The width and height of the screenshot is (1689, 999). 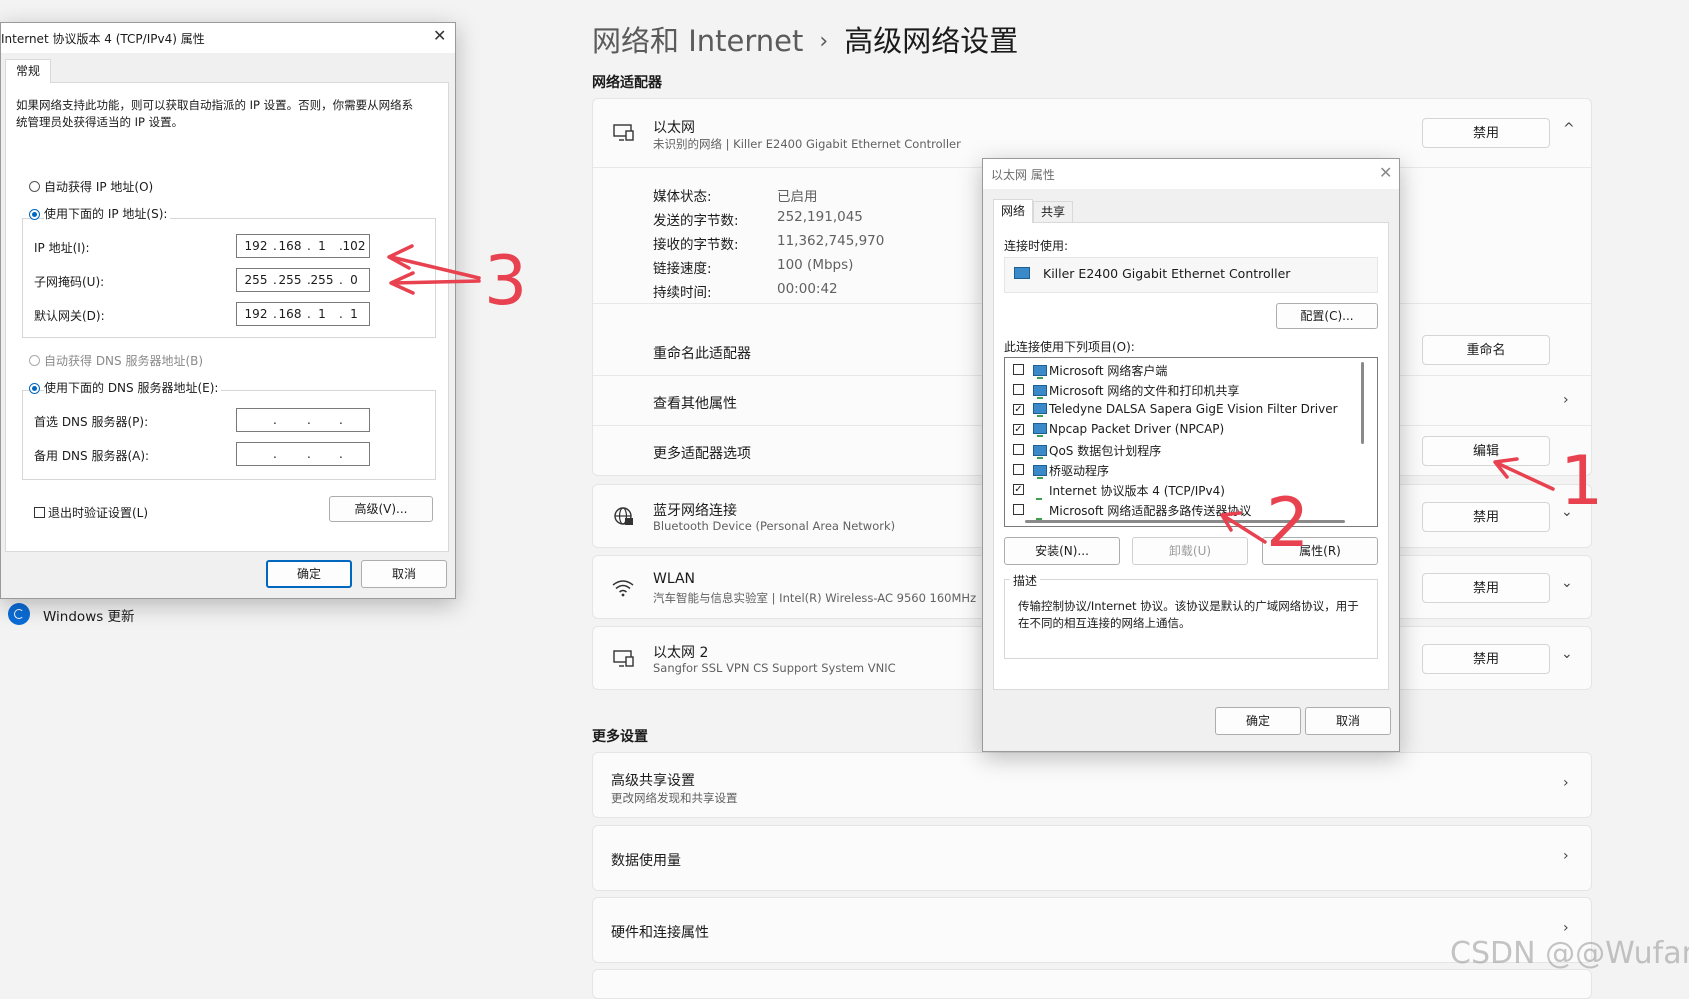 What do you see at coordinates (28, 71) in the screenshot?
I see `tab-general: 常规` at bounding box center [28, 71].